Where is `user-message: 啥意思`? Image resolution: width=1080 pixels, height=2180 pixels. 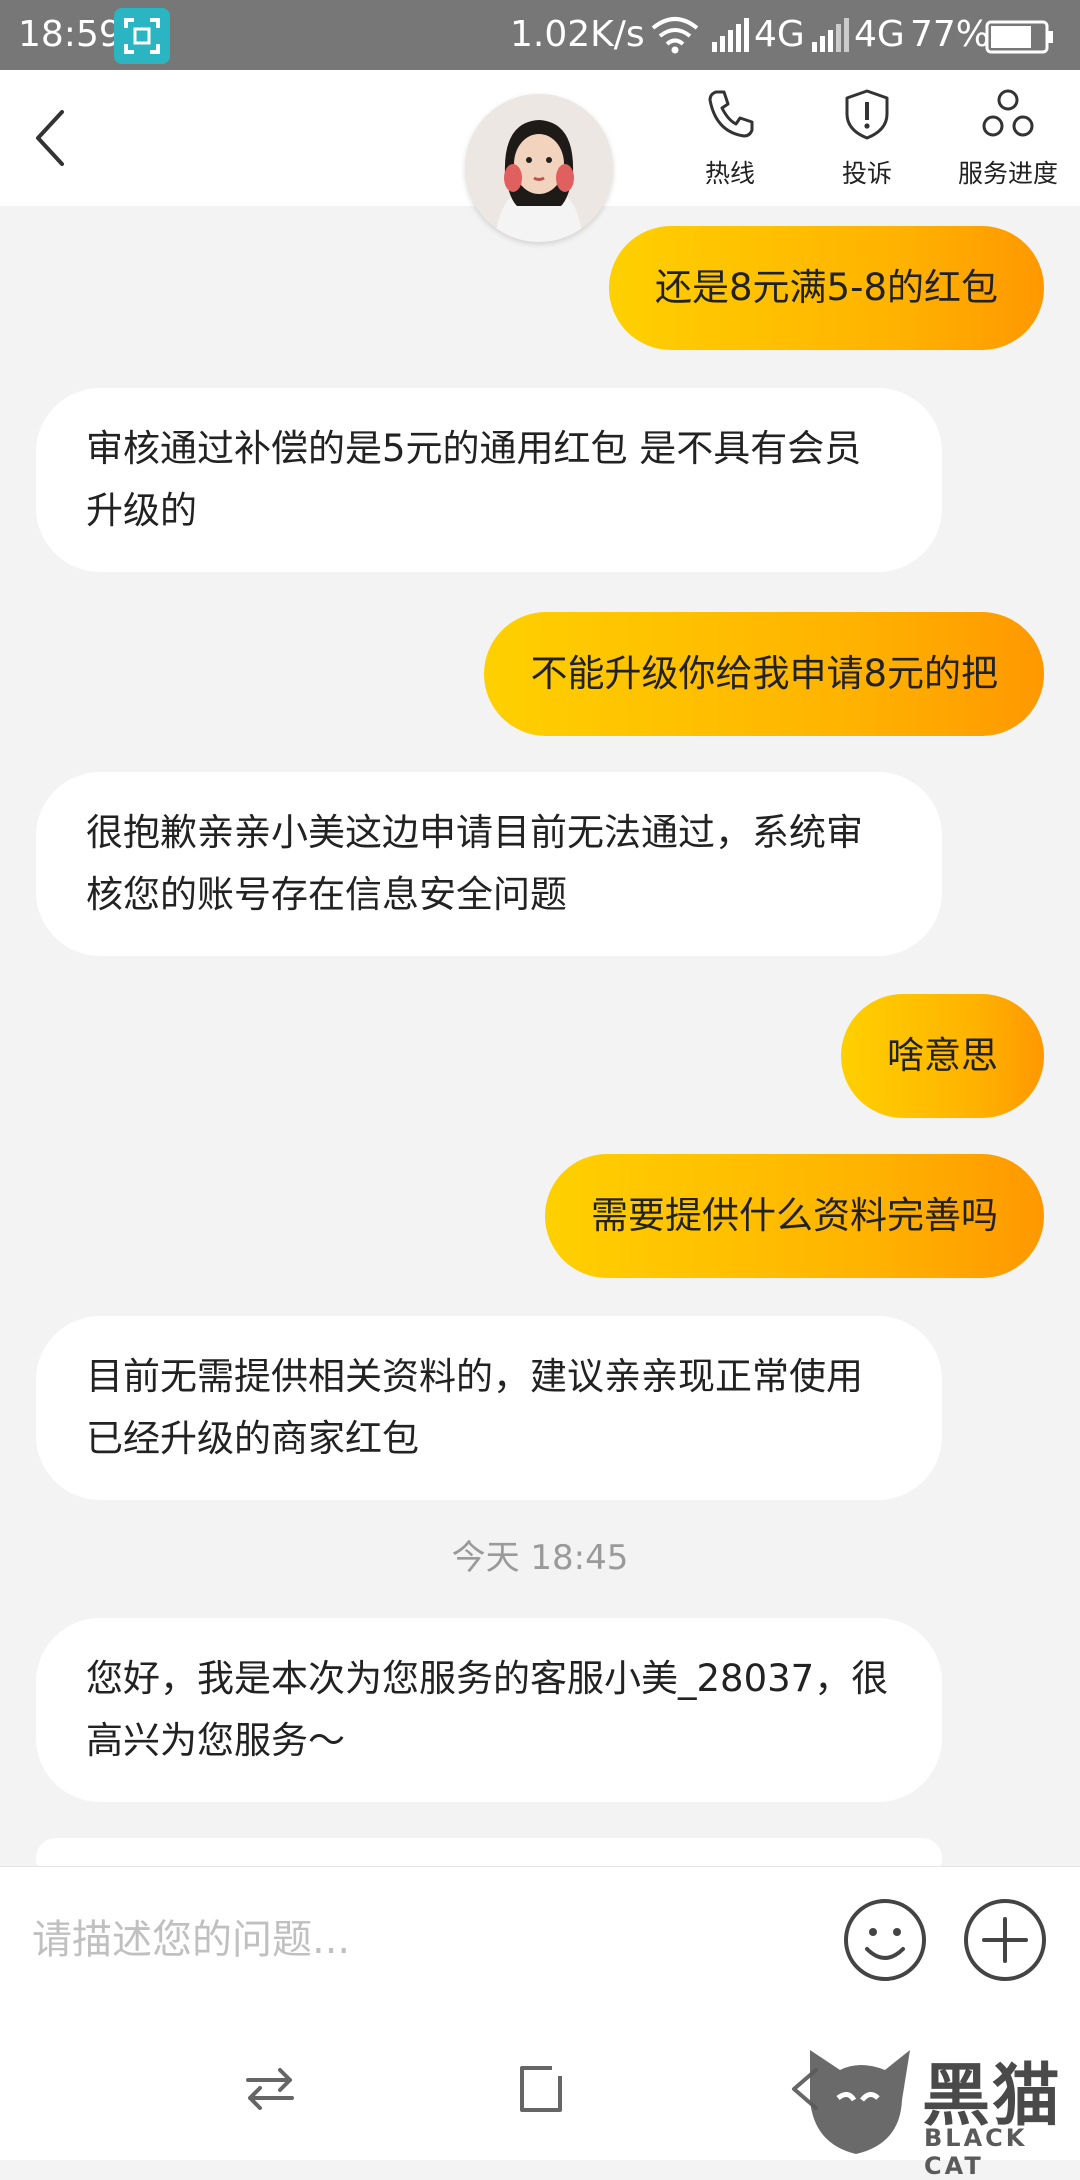 user-message: 啥意思 is located at coordinates (942, 1056).